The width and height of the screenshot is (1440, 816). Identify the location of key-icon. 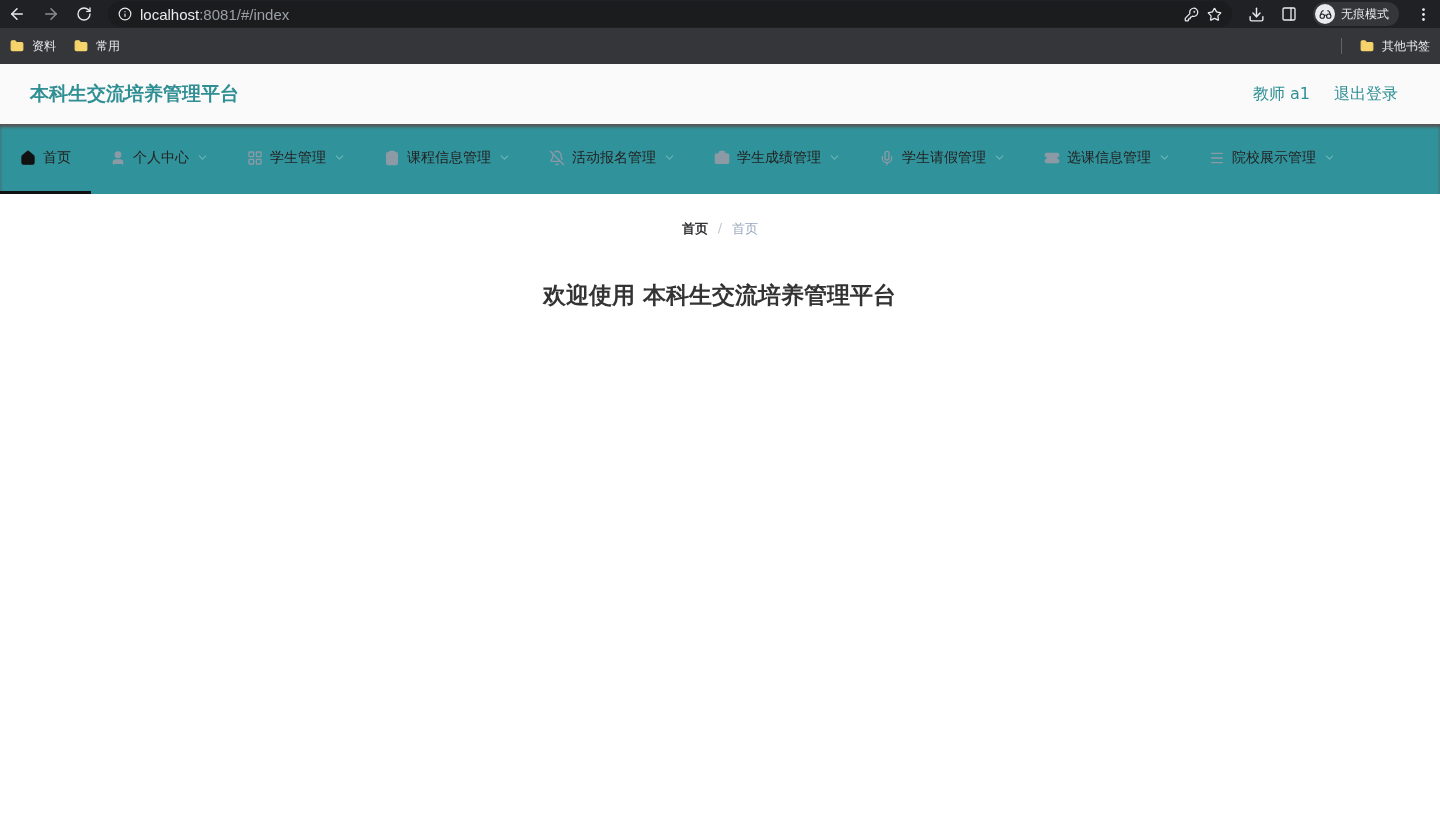
(1191, 14).